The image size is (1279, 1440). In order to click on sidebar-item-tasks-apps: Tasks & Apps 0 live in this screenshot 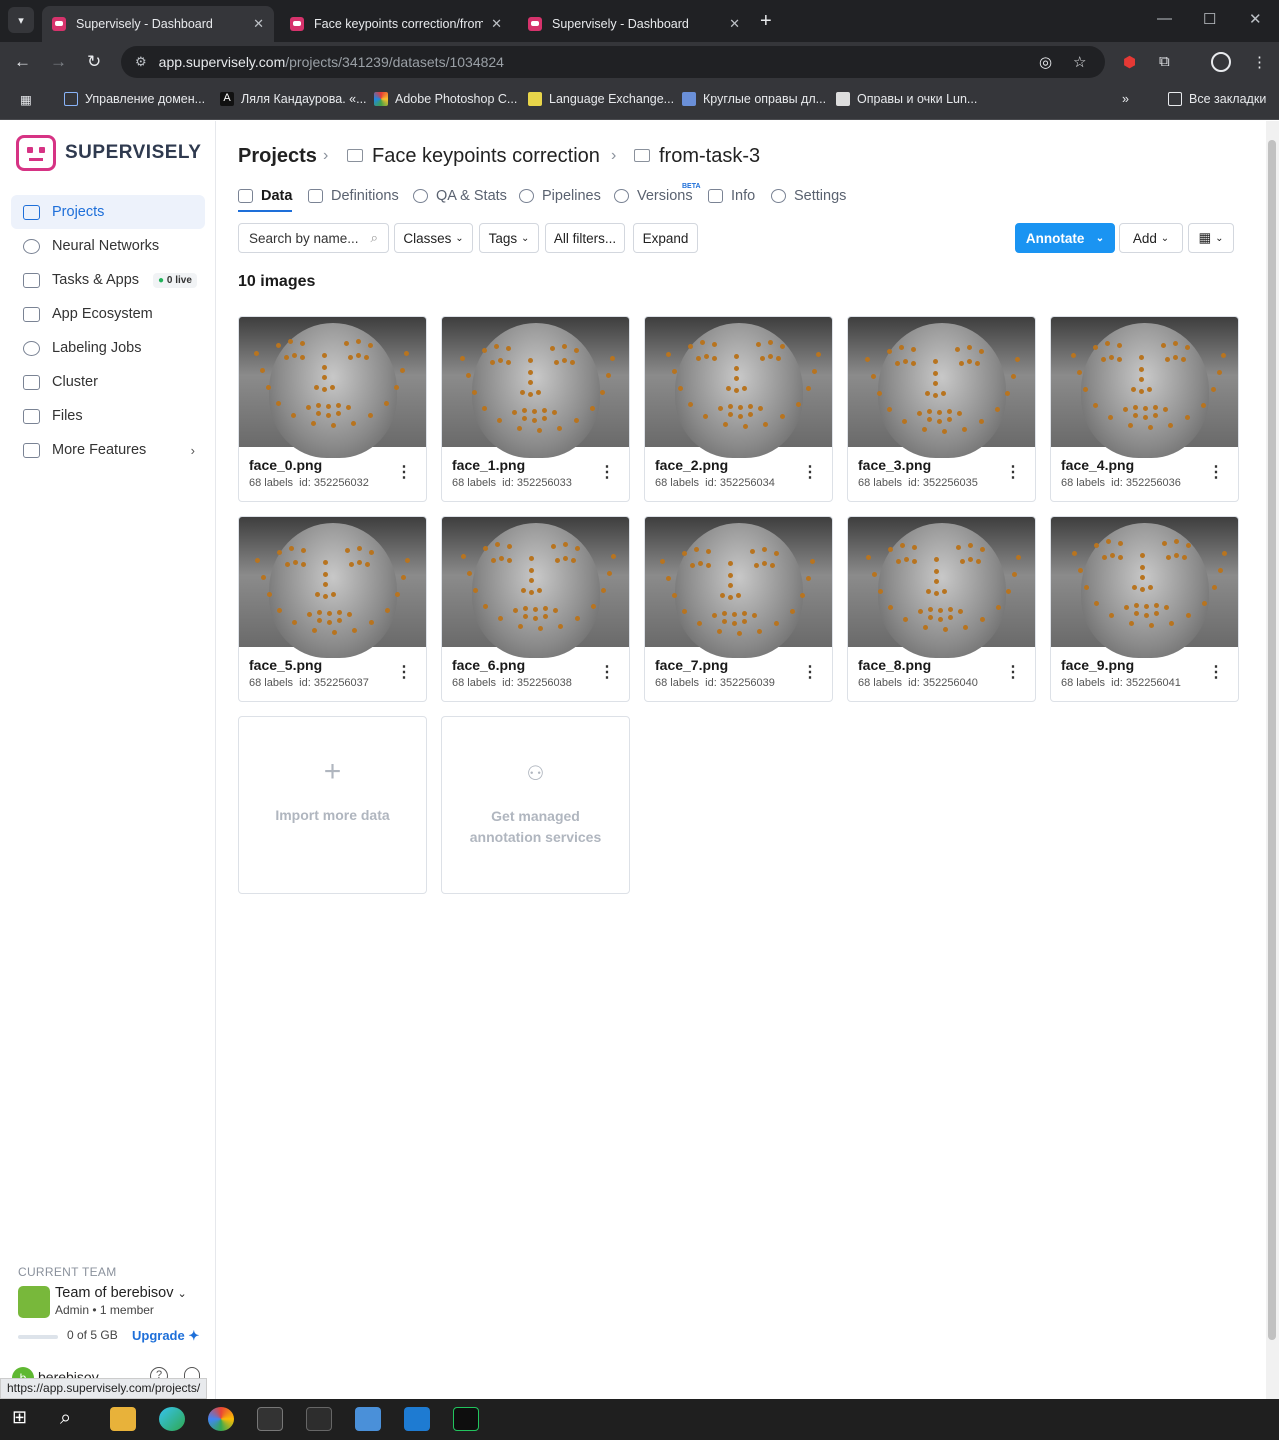, I will do `click(108, 280)`.